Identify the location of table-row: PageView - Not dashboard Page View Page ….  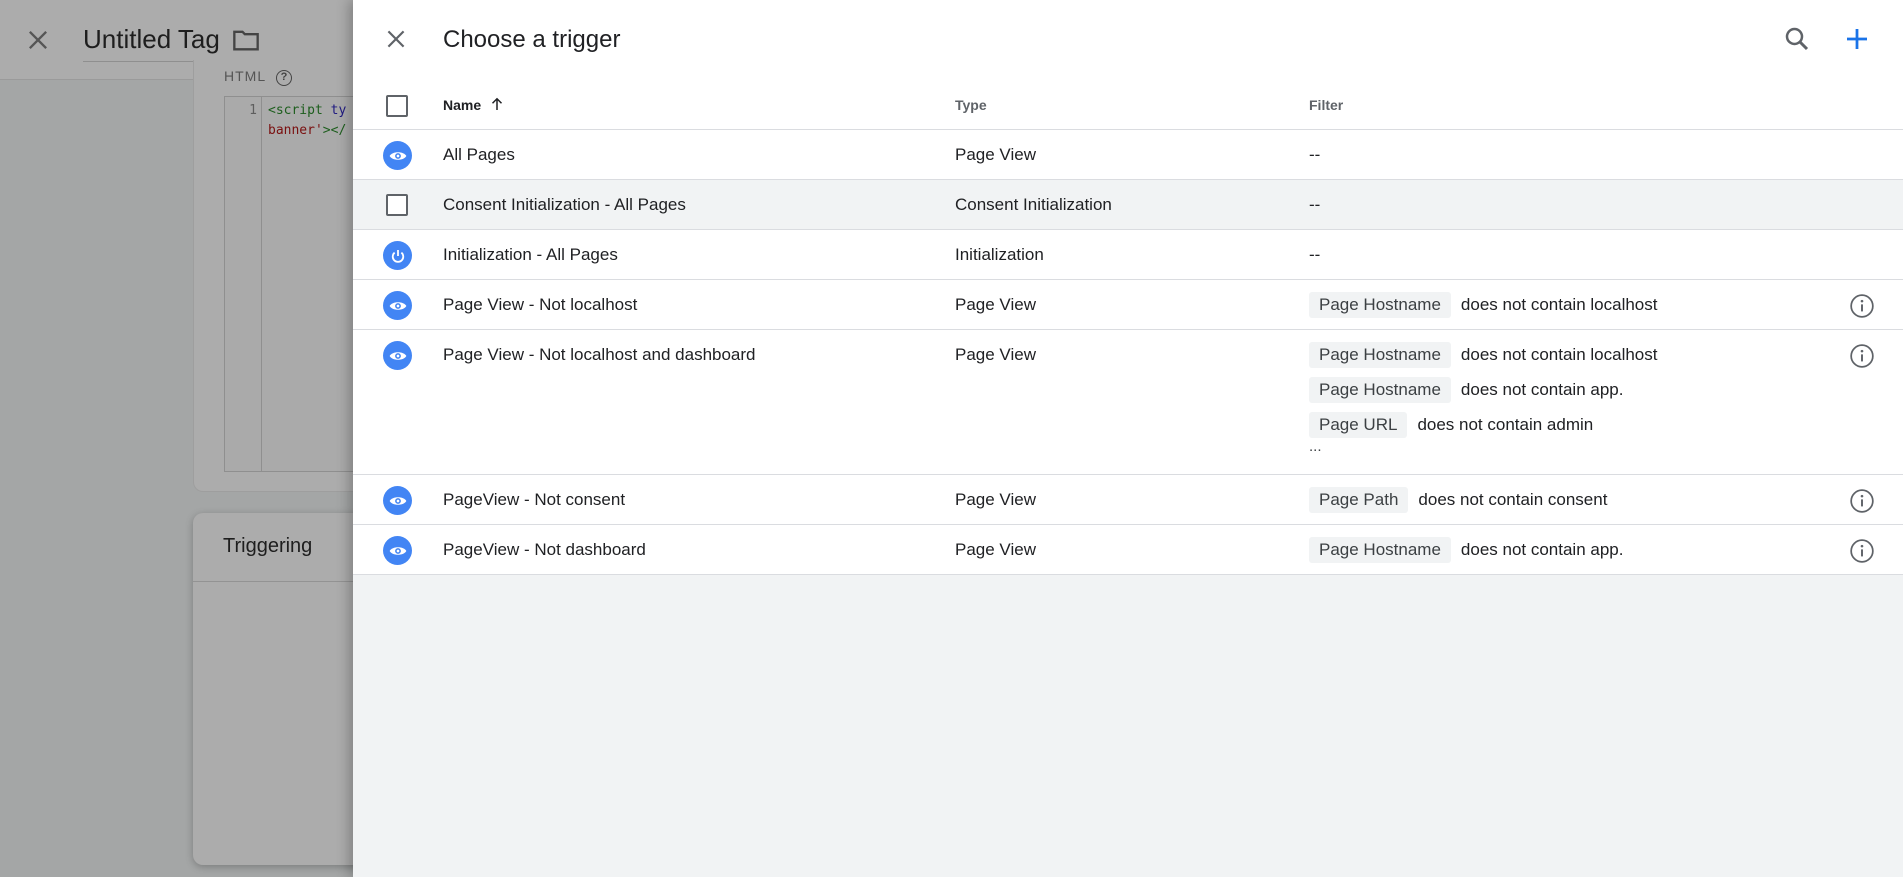
(1128, 550).